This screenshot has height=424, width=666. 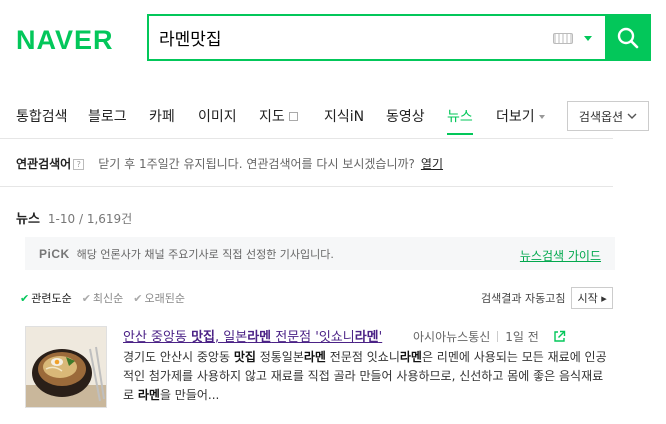 What do you see at coordinates (405, 116) in the screenshot?
I see `tab-video: 동영상` at bounding box center [405, 116].